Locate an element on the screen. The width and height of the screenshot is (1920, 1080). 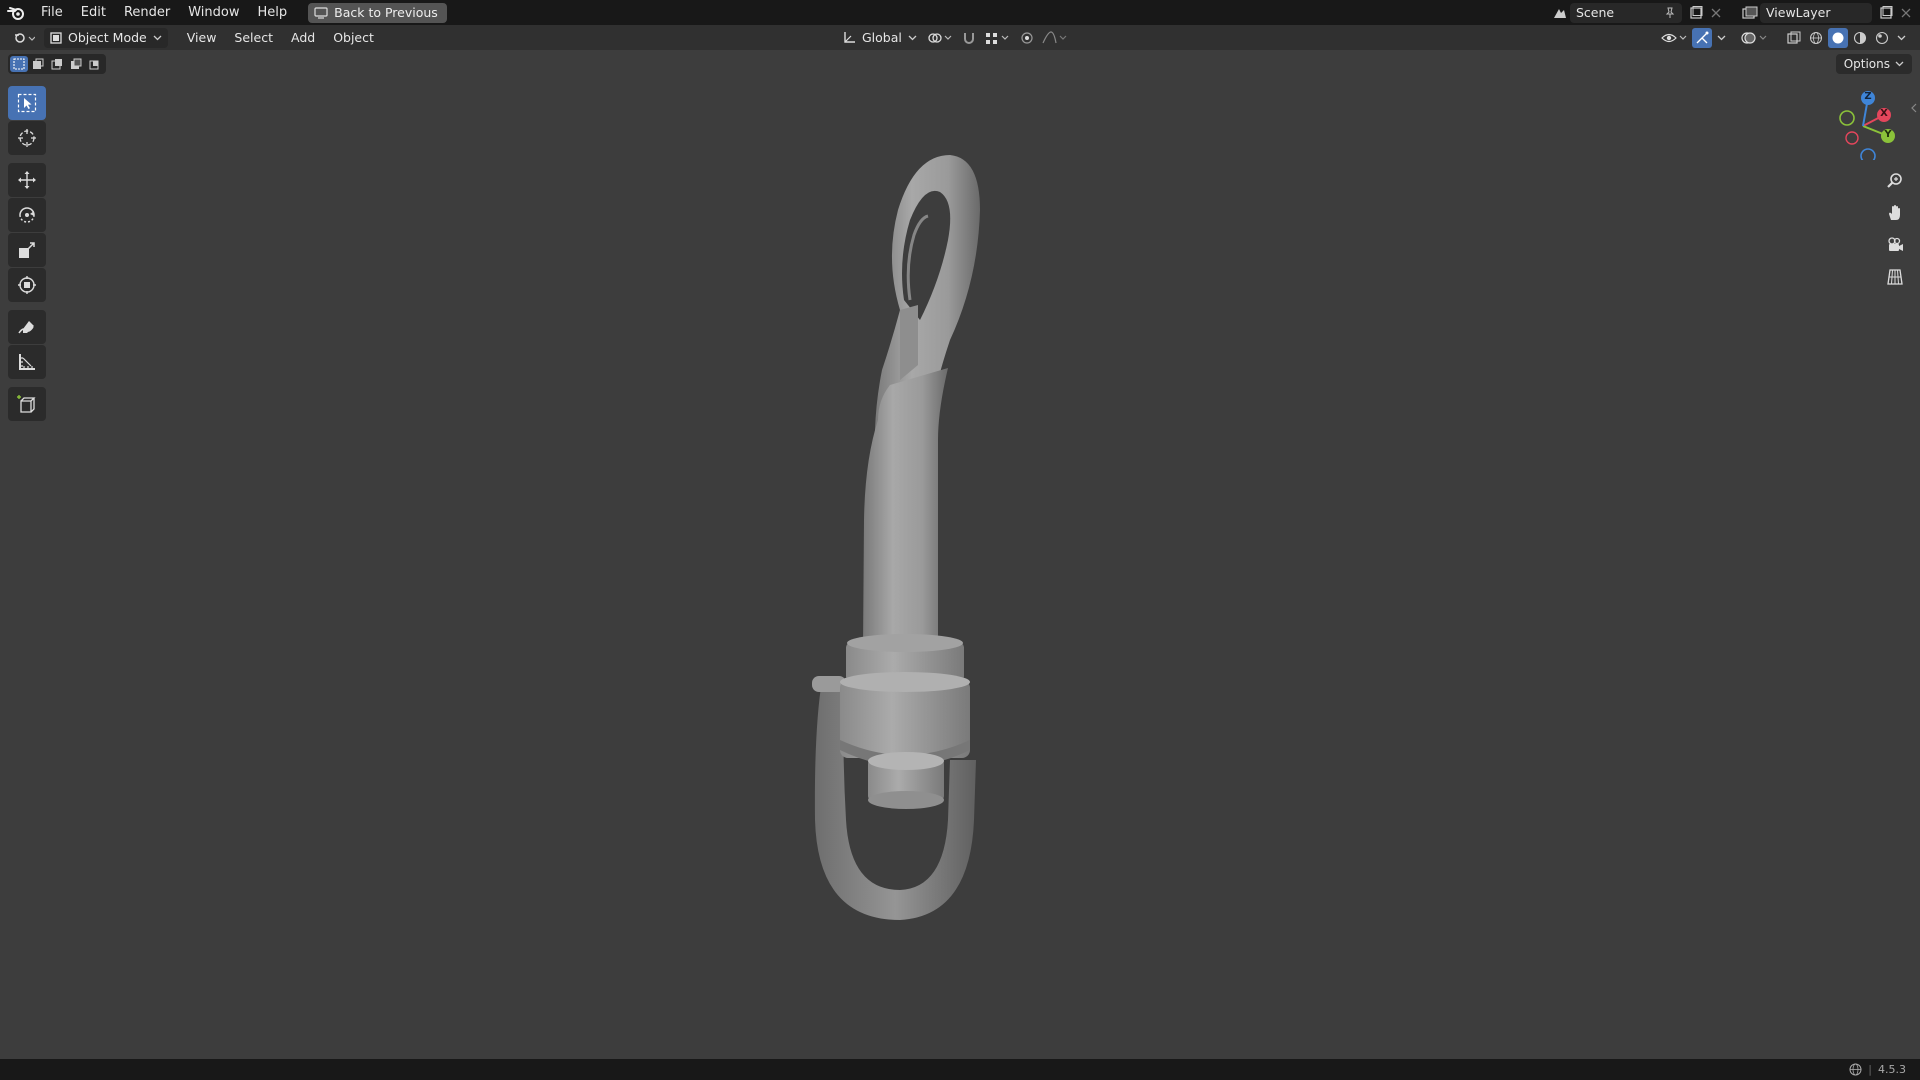
shading-wireframe-icon is located at coordinates (1816, 38).